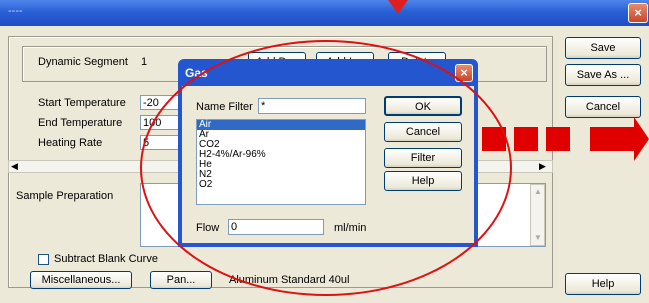 Image resolution: width=649 pixels, height=303 pixels. What do you see at coordinates (603, 107) in the screenshot?
I see `cancel-button: Cancel` at bounding box center [603, 107].